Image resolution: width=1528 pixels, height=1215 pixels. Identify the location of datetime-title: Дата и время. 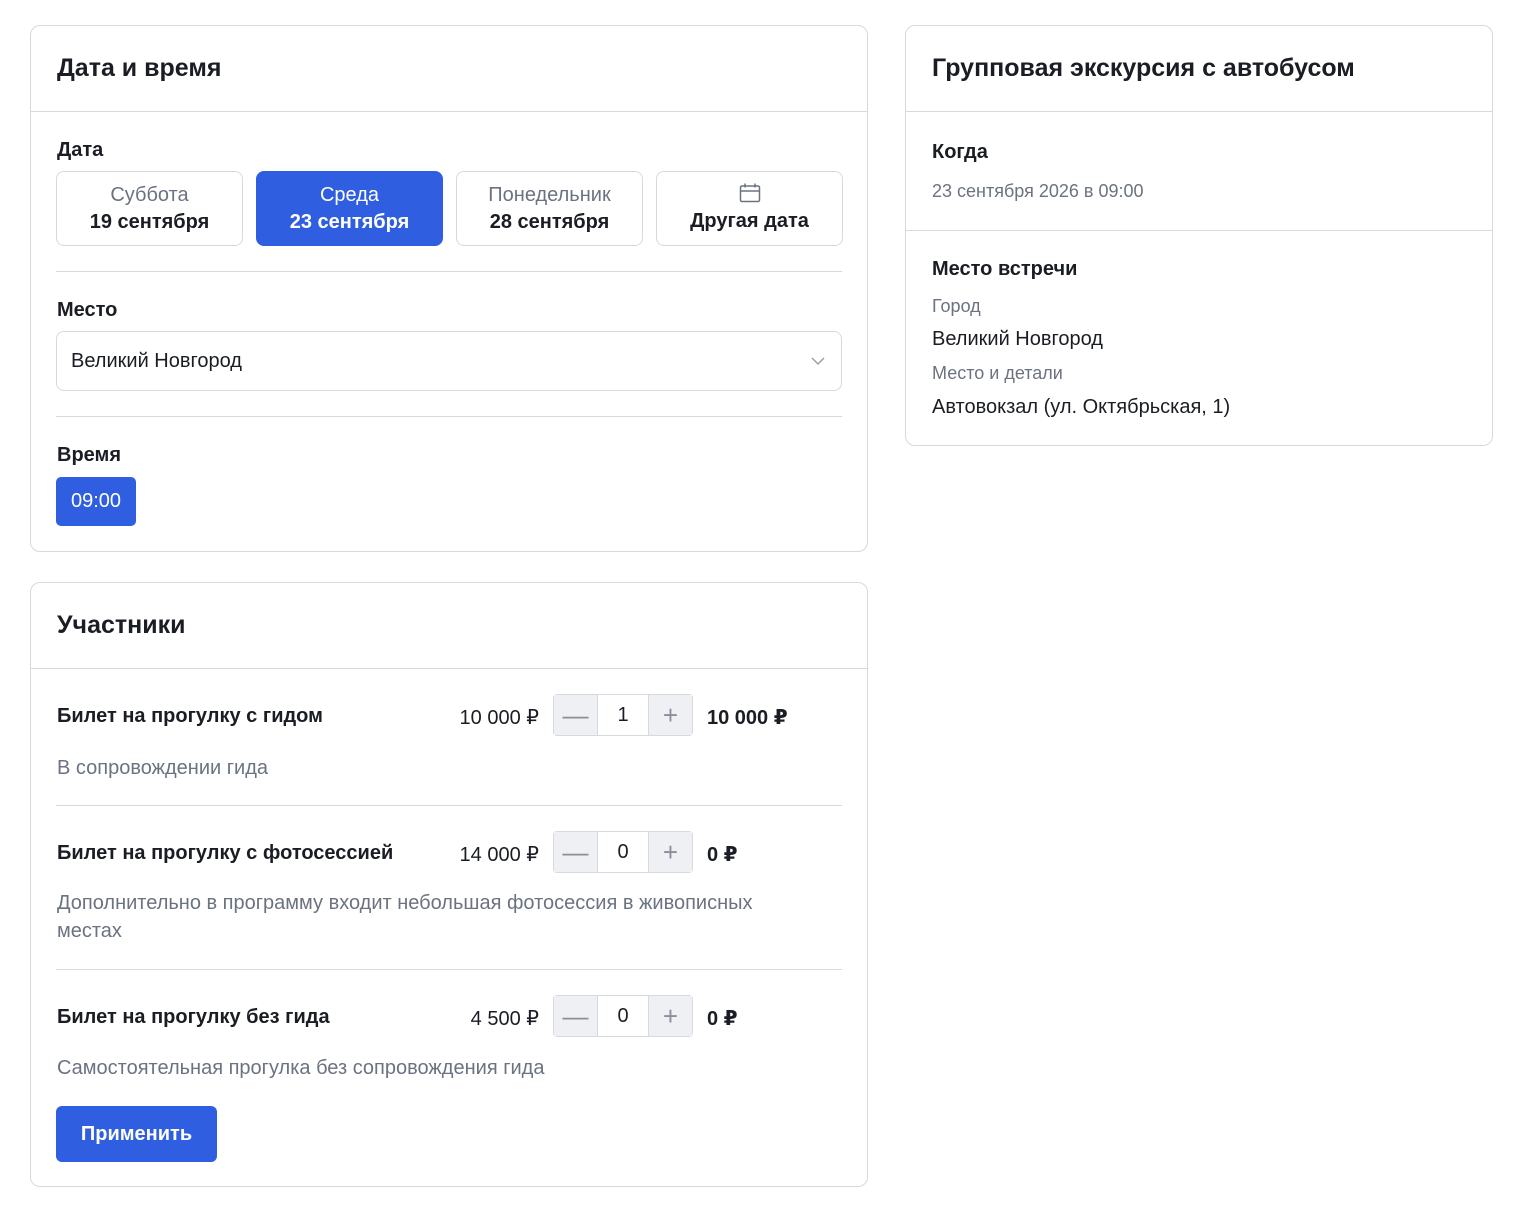
(139, 68).